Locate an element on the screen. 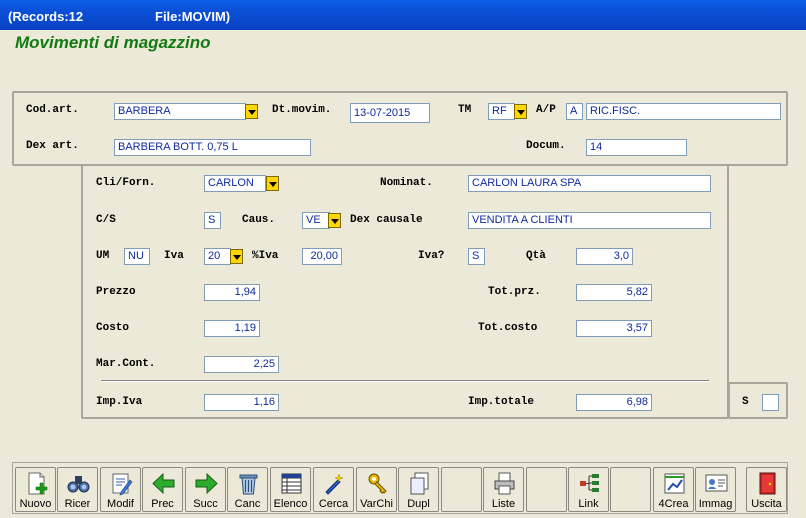  ricer-button: Ricer is located at coordinates (77, 489).